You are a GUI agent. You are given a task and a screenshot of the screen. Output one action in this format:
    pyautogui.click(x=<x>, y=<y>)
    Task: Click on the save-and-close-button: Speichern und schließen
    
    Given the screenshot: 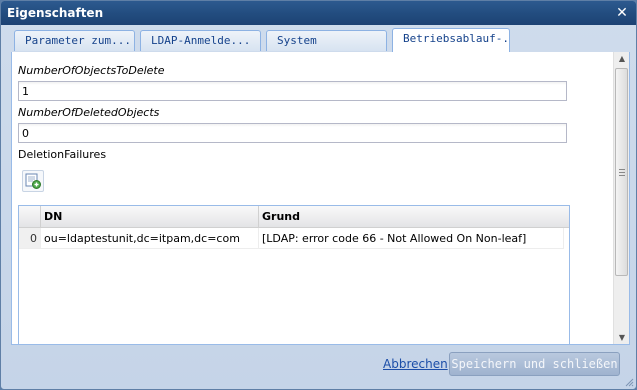 What is the action you would take?
    pyautogui.click(x=534, y=364)
    